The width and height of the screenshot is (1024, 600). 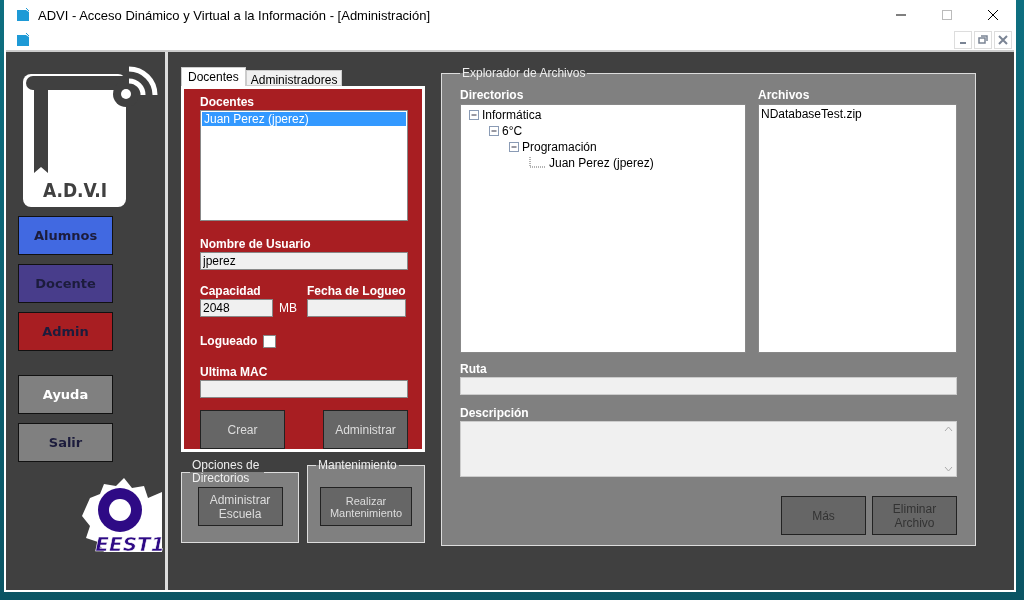 What do you see at coordinates (784, 95) in the screenshot?
I see `field-label: Archivos` at bounding box center [784, 95].